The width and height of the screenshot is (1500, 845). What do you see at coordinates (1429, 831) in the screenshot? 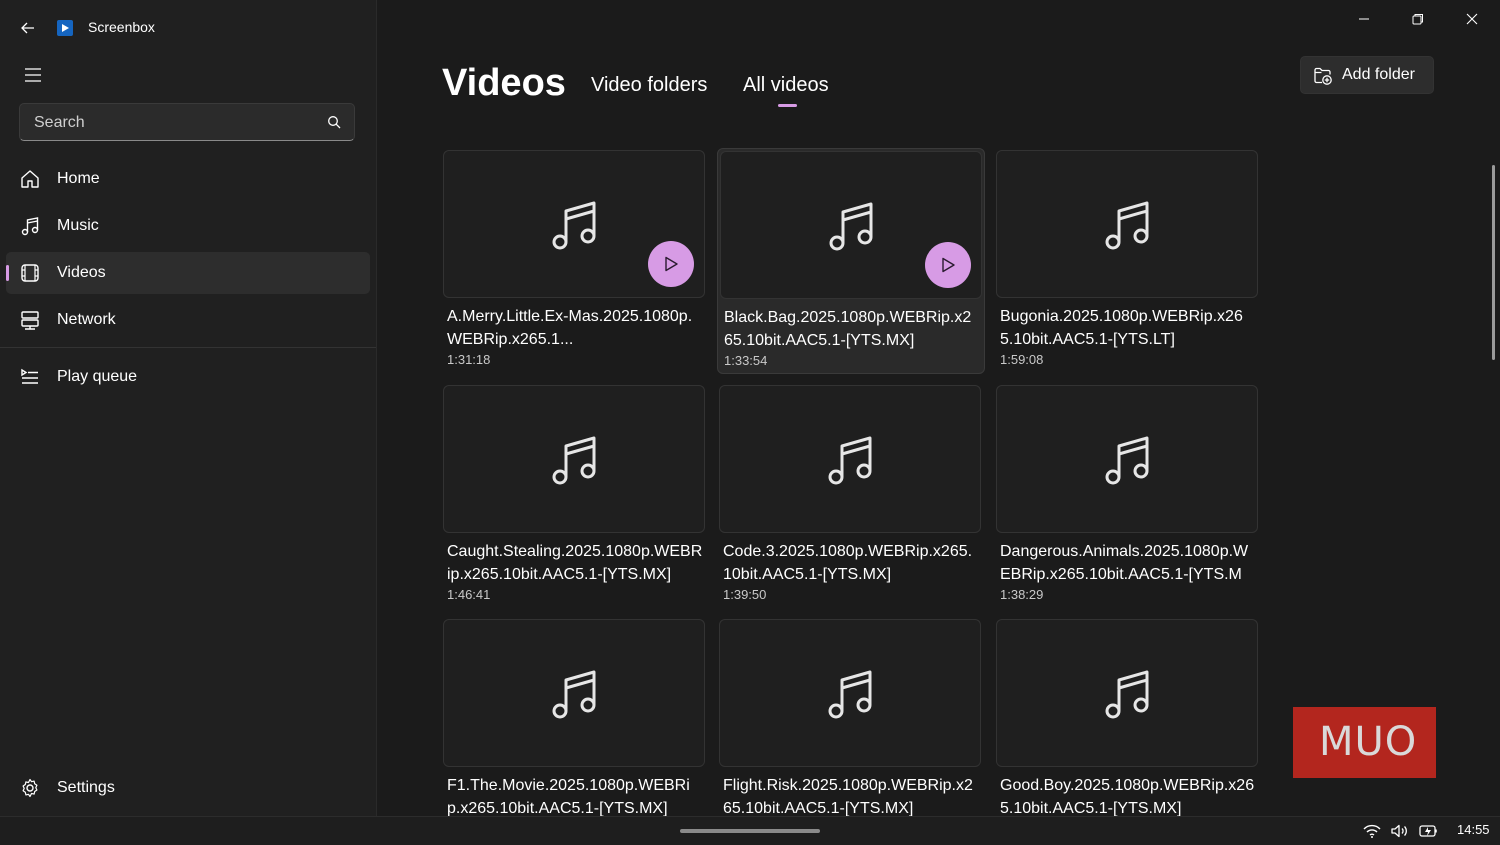
I see `battery-icon` at bounding box center [1429, 831].